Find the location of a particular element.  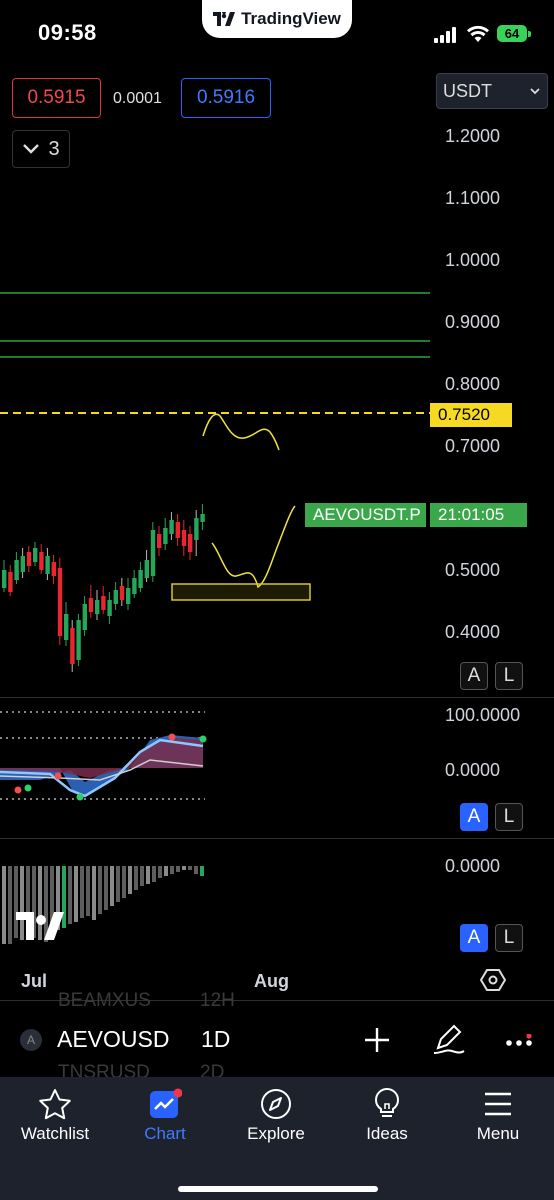

oscillator-tick: 100.0000 is located at coordinates (483, 715).